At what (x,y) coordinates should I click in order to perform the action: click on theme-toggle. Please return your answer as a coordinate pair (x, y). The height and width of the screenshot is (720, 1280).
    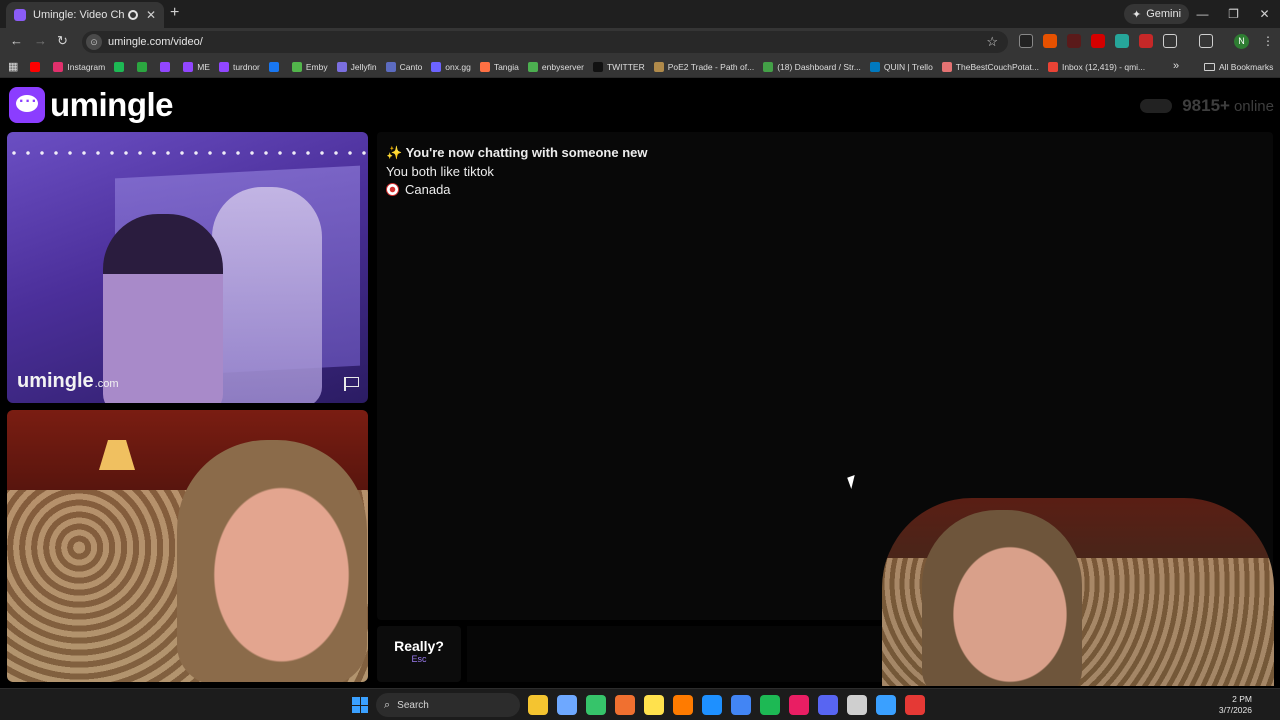
    Looking at the image, I should click on (1156, 106).